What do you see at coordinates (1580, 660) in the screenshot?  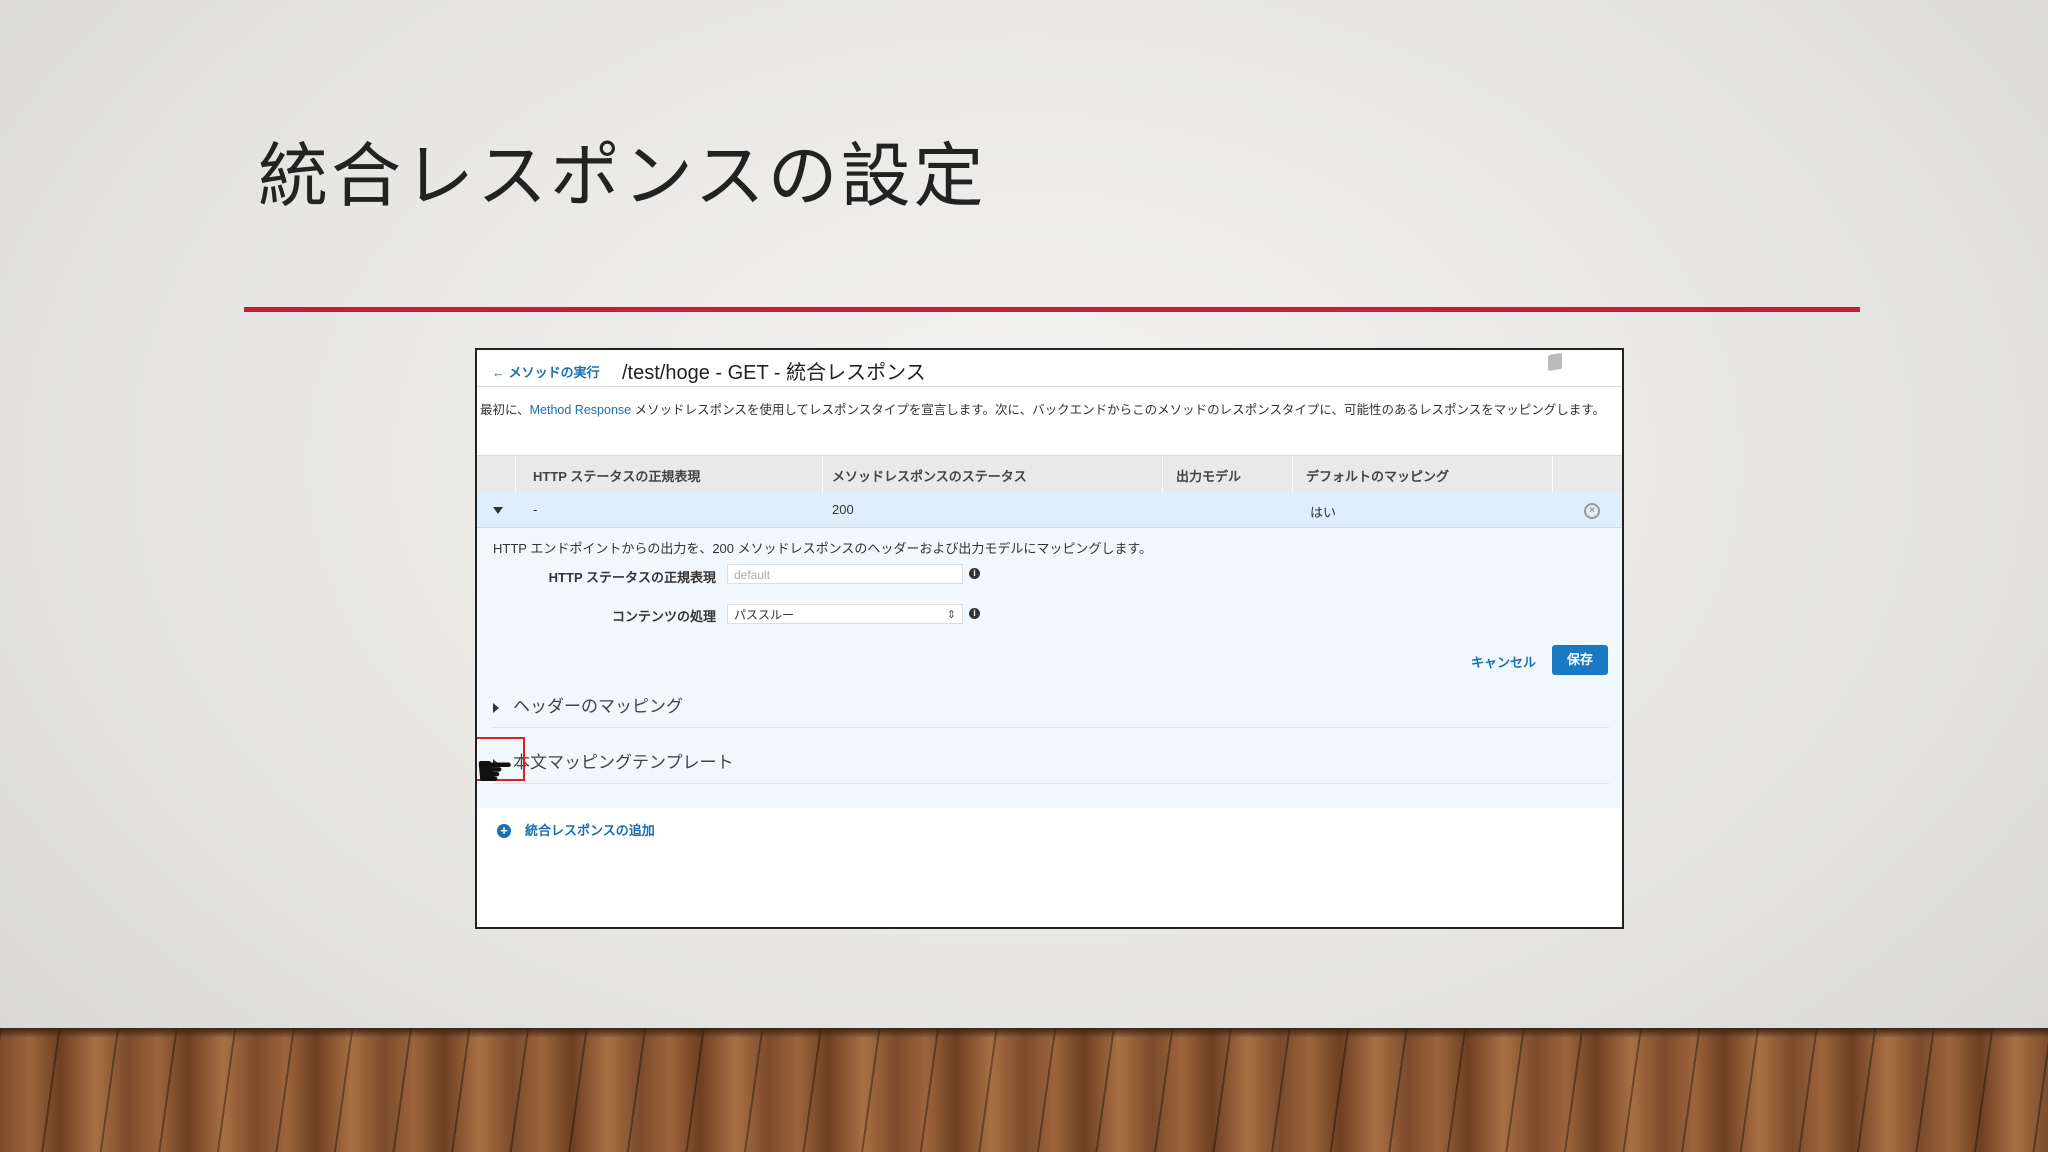 I see `save-button: 保存` at bounding box center [1580, 660].